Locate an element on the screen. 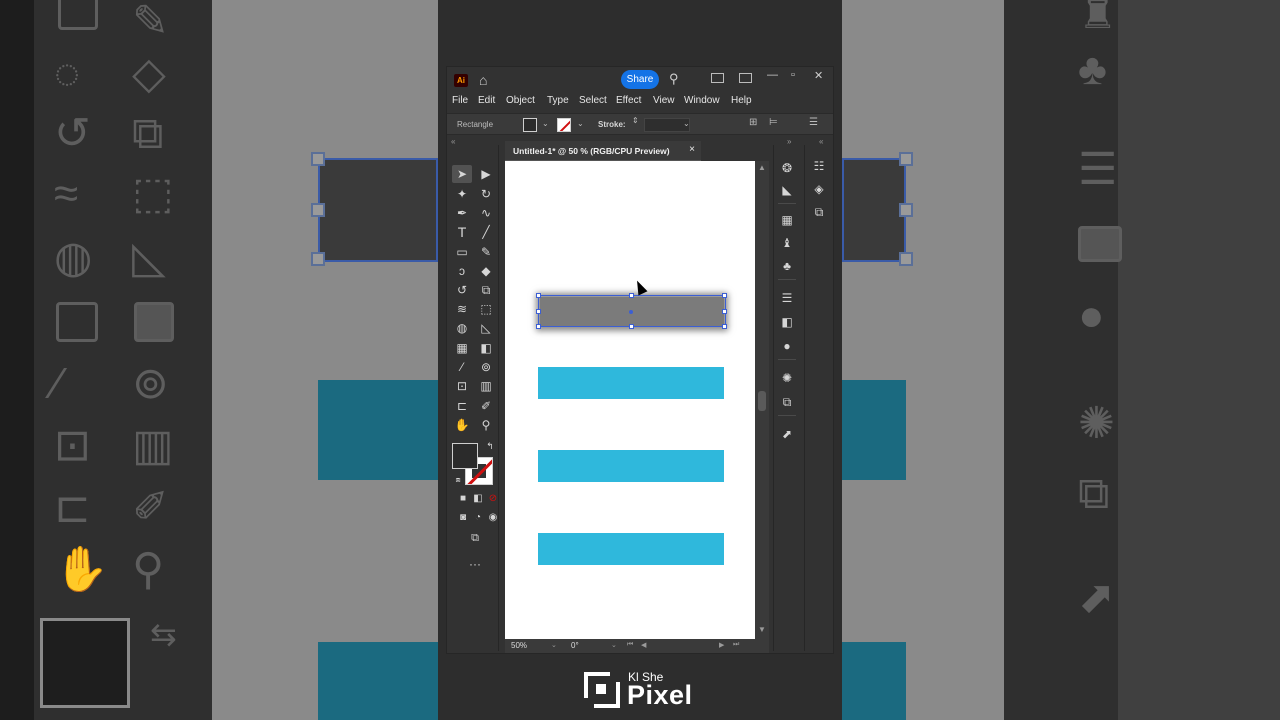 The image size is (1280, 720). align-panel-icon: ⧉ is located at coordinates (787, 402).